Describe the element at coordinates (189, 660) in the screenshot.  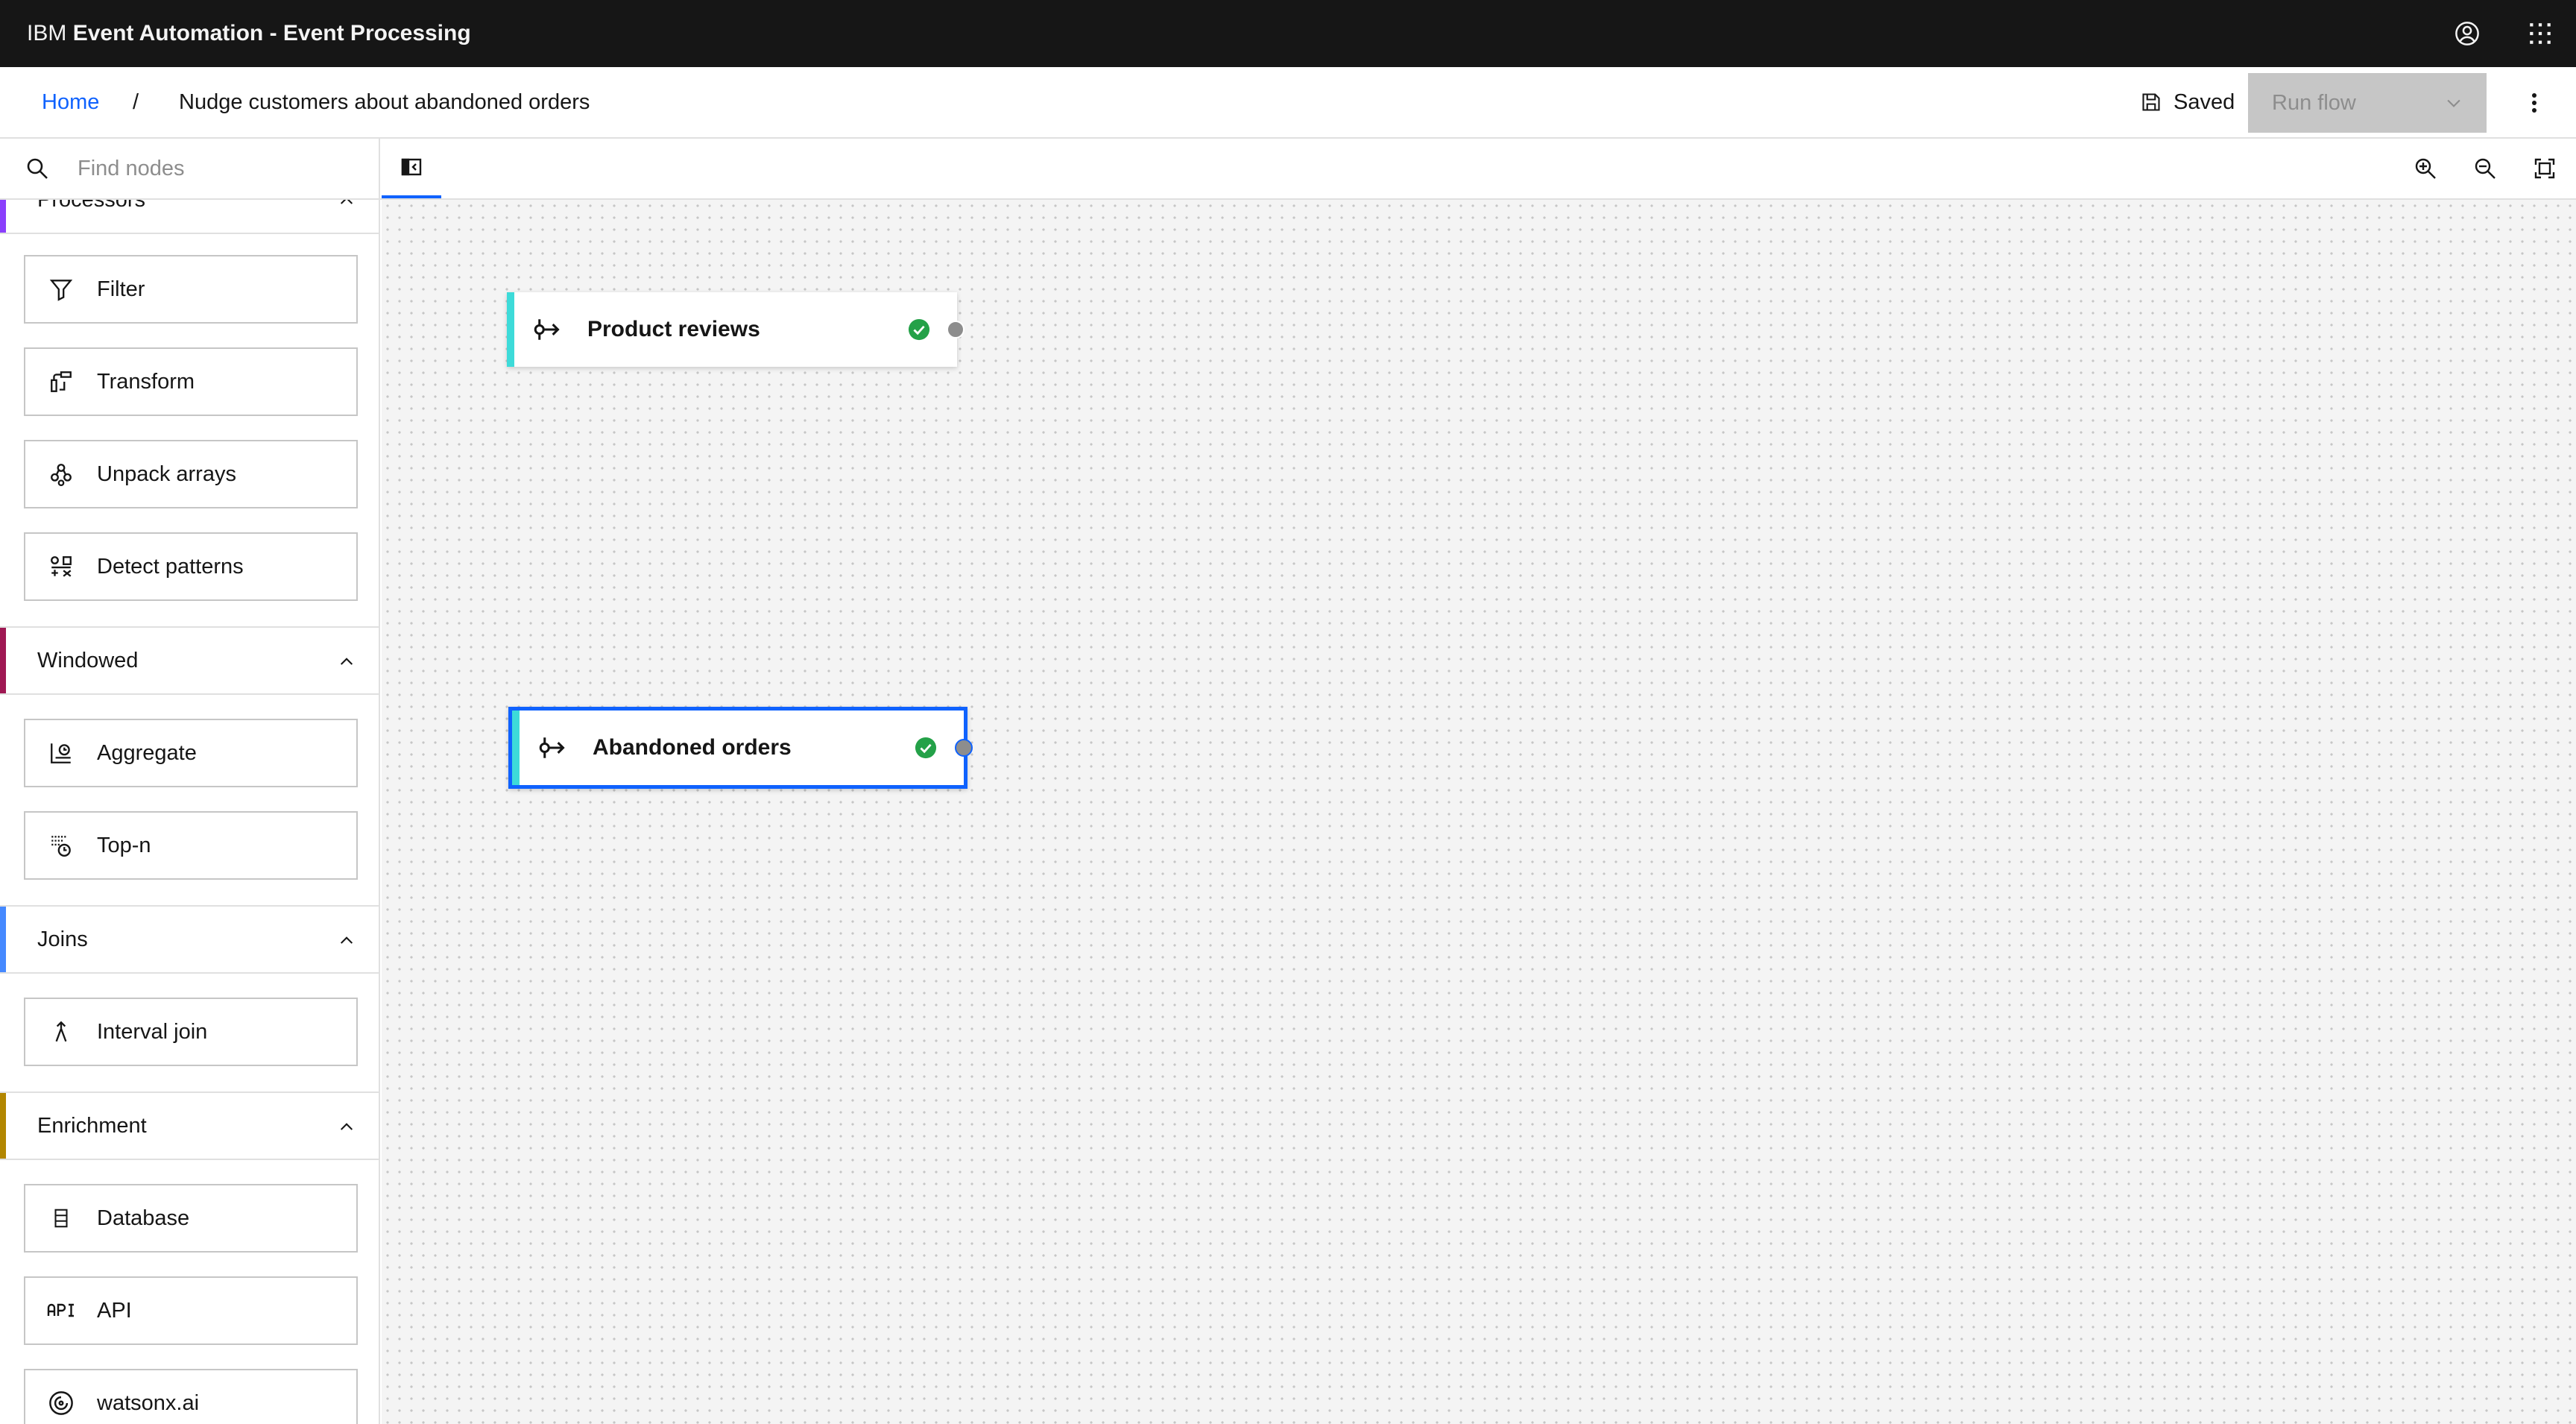
I see `category-windowed: Windowed` at that location.